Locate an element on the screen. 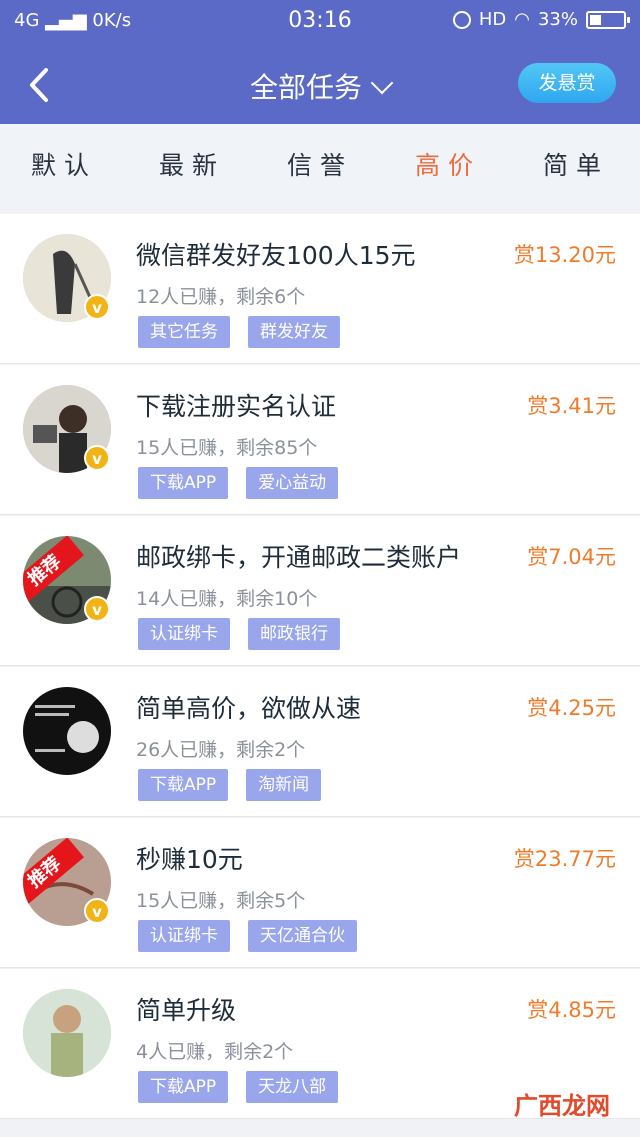 The image size is (640, 1137). task-title: 简单升级 is located at coordinates (186, 1010).